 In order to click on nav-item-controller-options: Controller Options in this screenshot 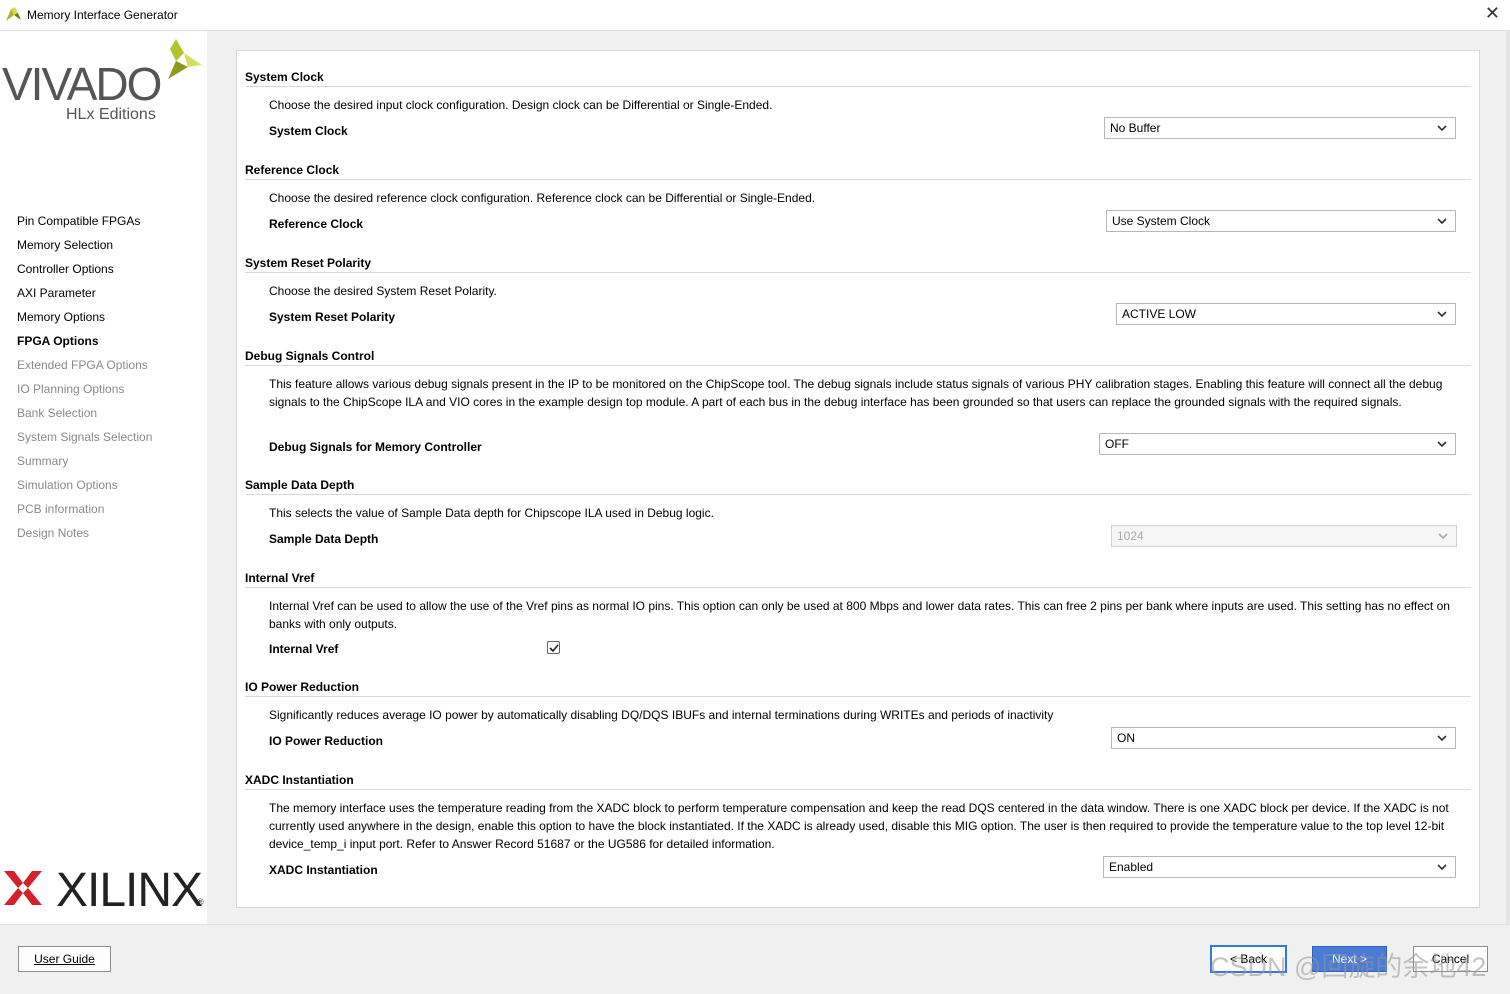, I will do `click(84, 269)`.